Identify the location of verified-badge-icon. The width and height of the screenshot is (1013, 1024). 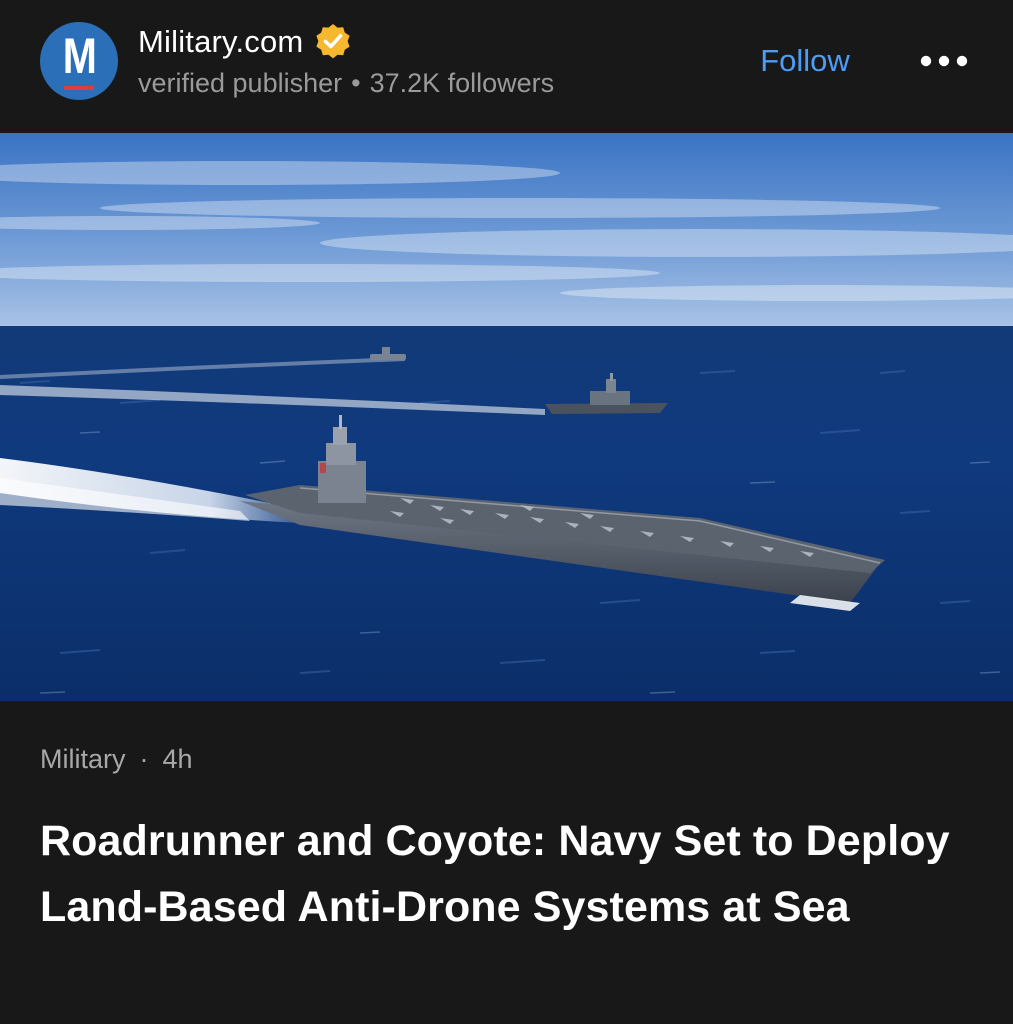
(333, 42).